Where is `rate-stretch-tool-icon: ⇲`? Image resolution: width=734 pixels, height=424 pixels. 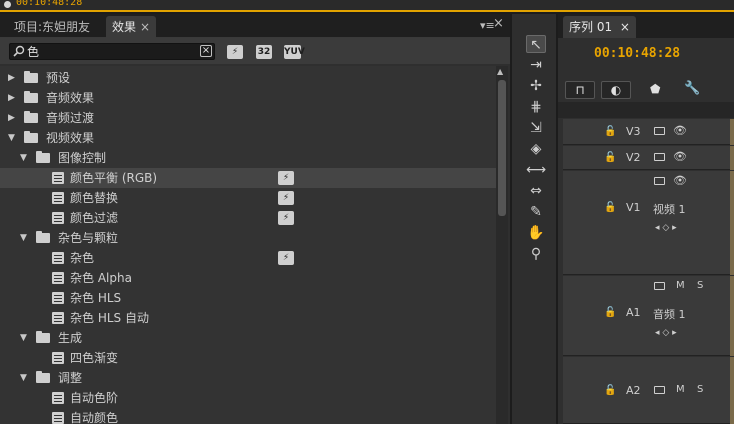
rate-stretch-tool-icon: ⇲ is located at coordinates (536, 128).